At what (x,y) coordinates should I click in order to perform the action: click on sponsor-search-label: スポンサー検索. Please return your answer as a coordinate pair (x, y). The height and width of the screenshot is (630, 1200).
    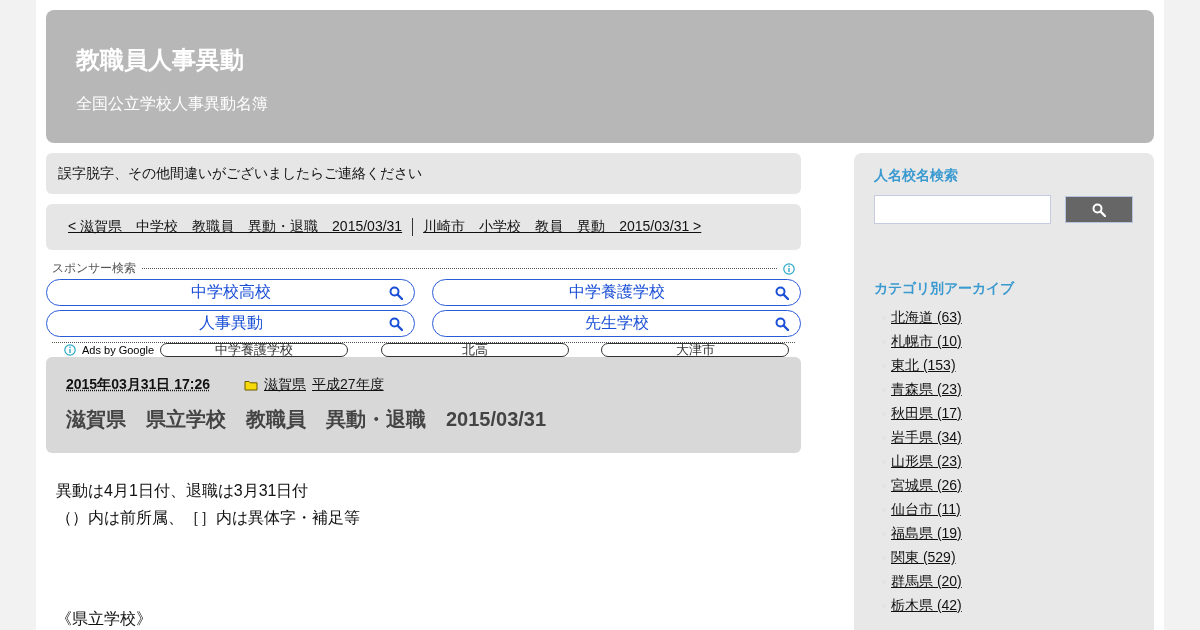
    Looking at the image, I should click on (94, 268).